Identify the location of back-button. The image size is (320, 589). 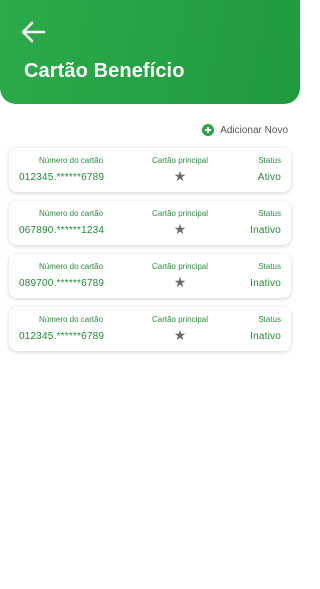
(33, 32).